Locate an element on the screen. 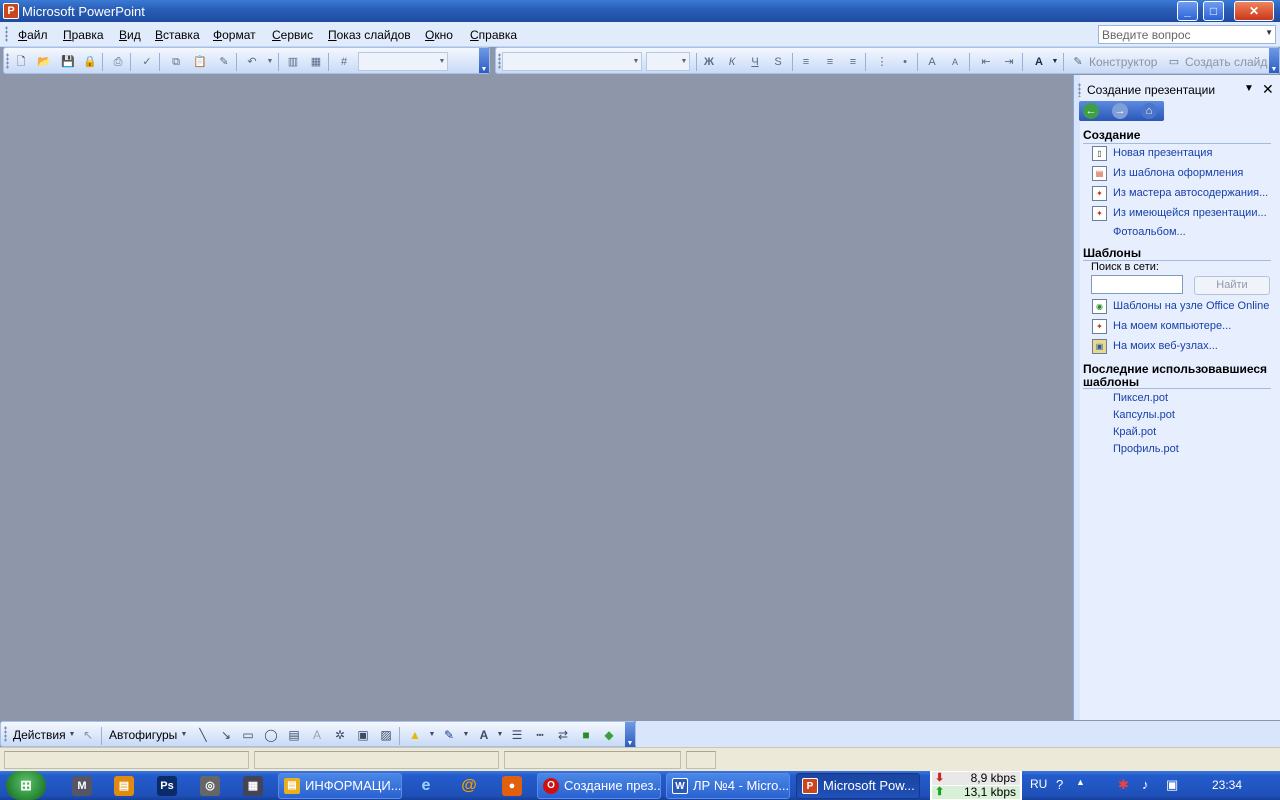  decrease-indent-icon: ⇤ is located at coordinates (986, 62).